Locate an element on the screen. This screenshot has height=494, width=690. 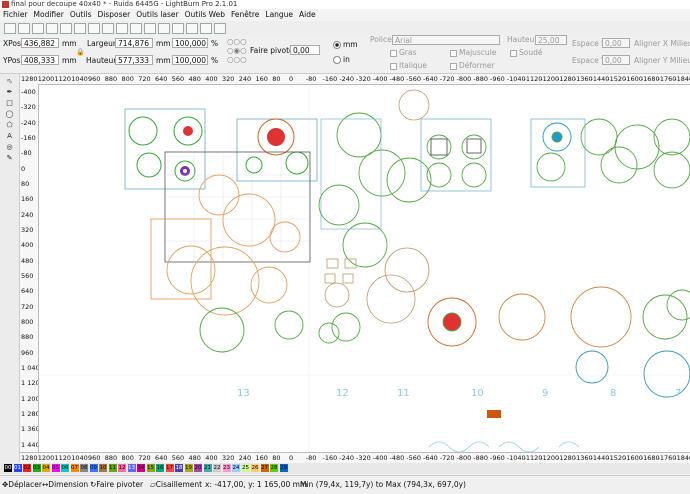
width-field: 714,876 is located at coordinates (134, 43).